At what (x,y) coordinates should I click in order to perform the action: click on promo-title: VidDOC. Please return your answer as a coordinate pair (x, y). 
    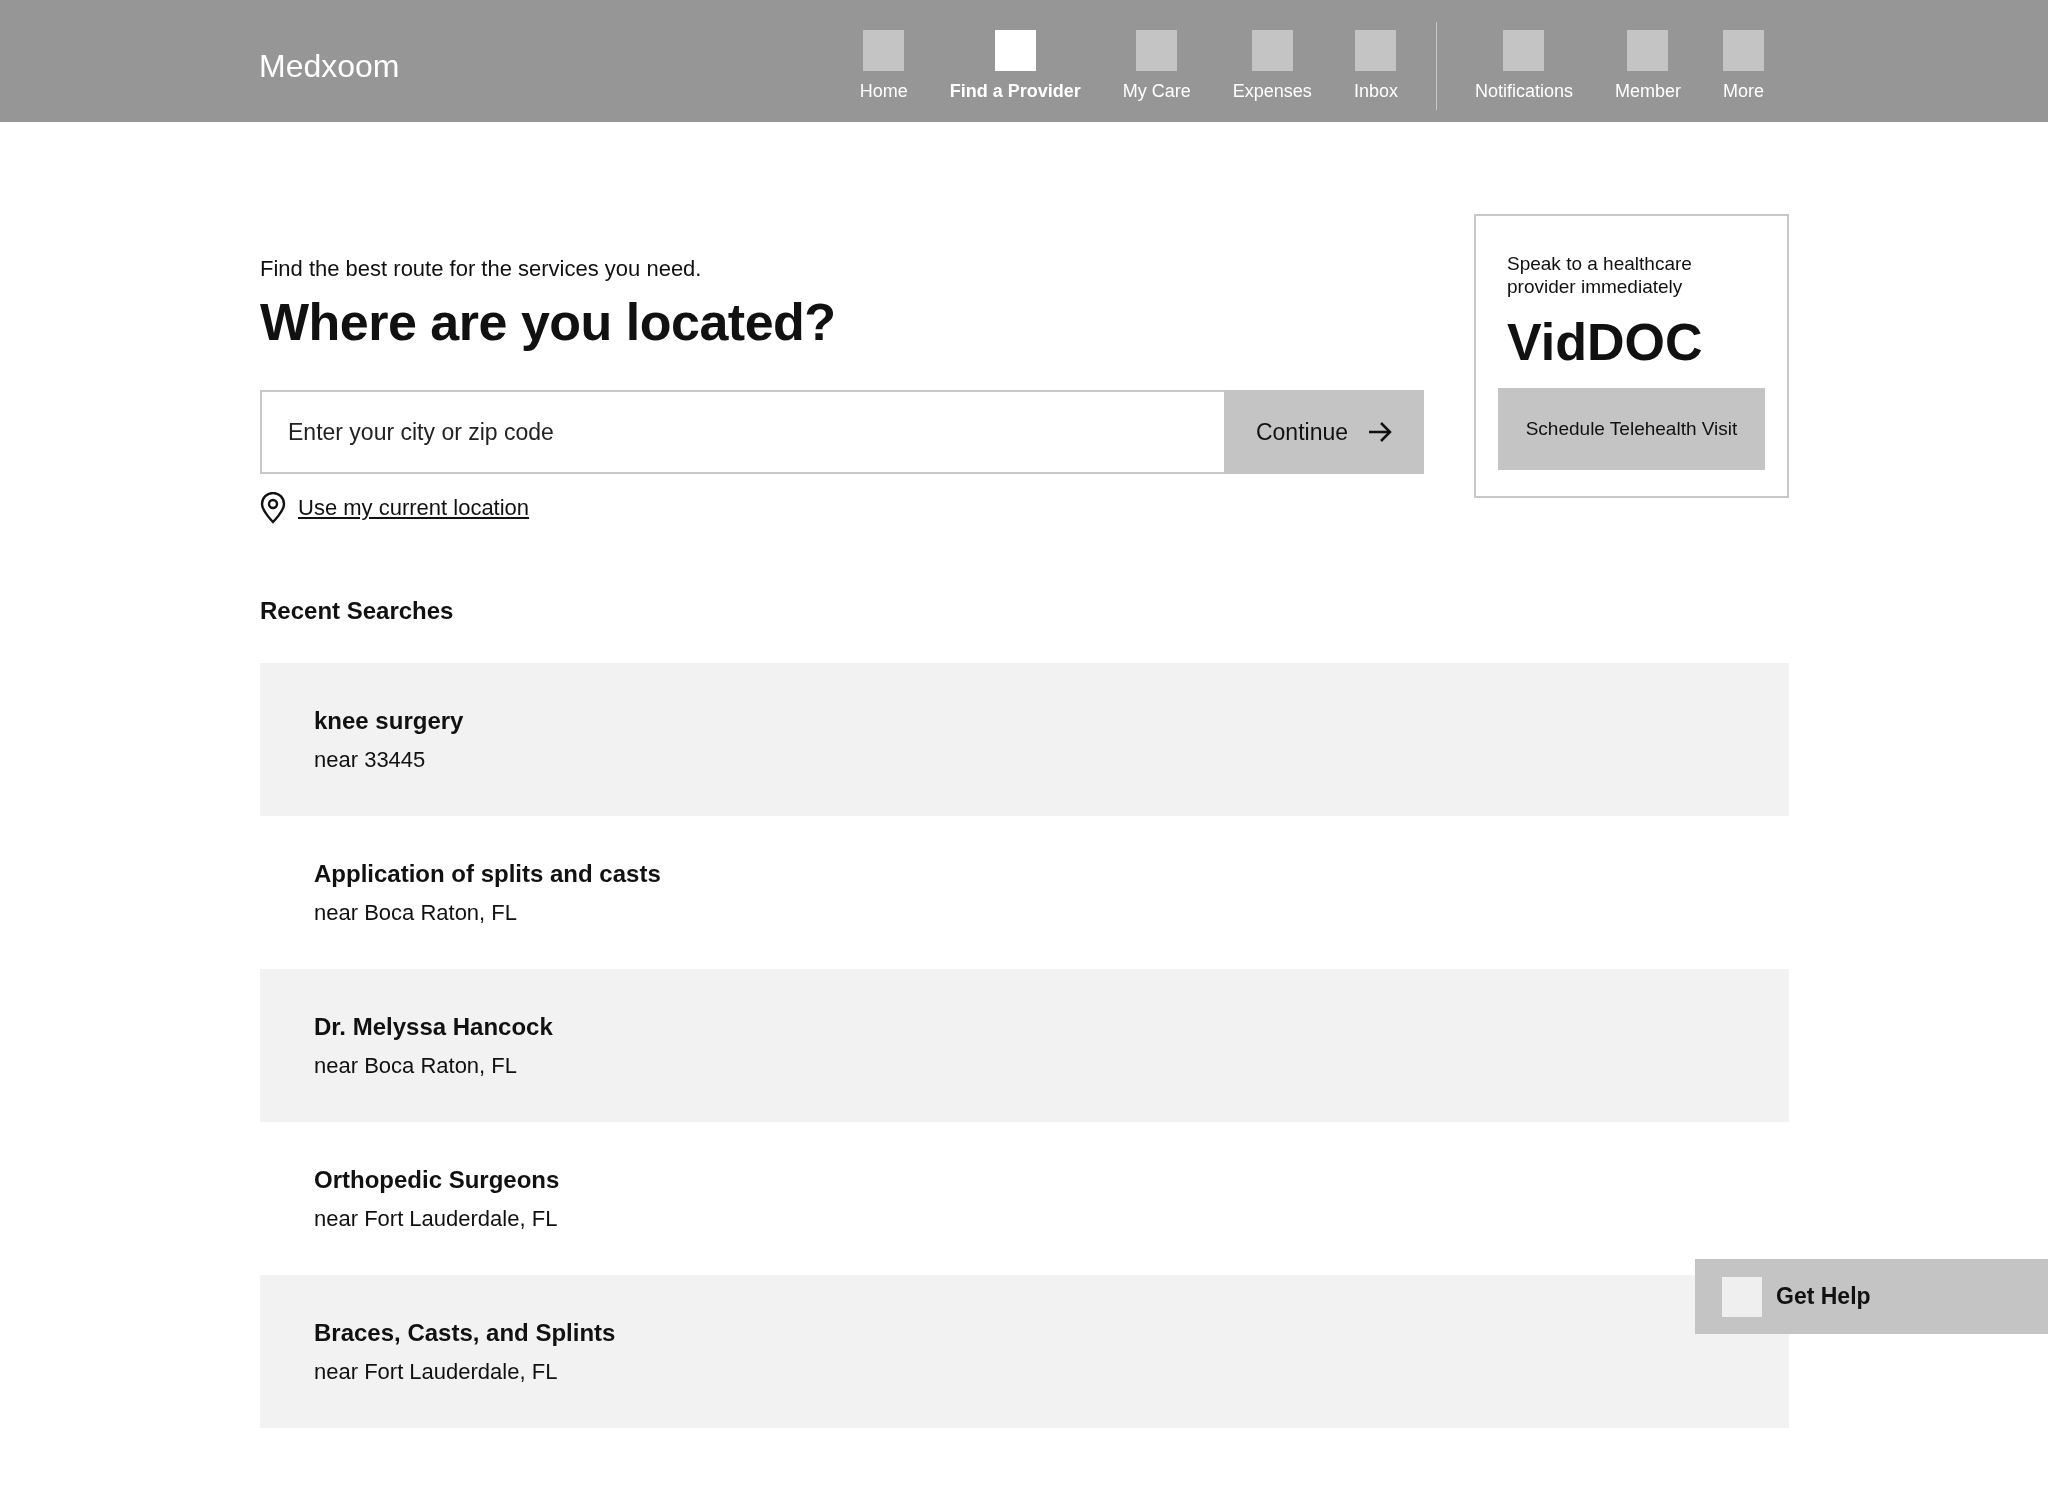
    Looking at the image, I should click on (1605, 342).